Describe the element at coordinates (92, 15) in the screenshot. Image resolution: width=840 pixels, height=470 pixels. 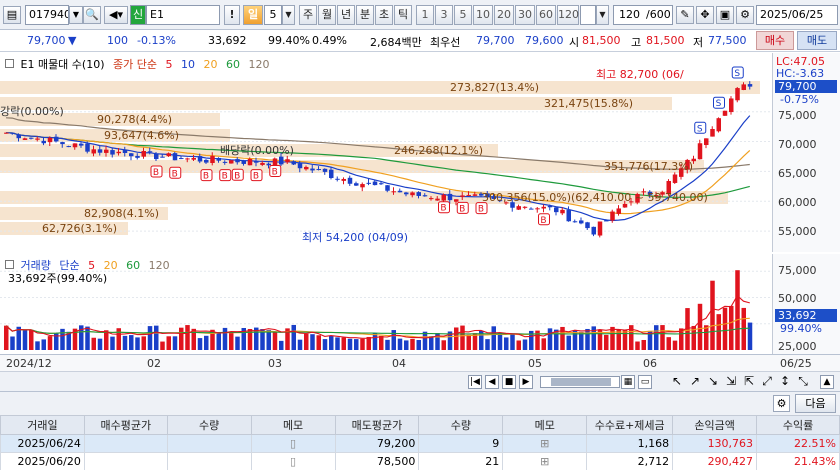
I see `search-icon: 🔍` at that location.